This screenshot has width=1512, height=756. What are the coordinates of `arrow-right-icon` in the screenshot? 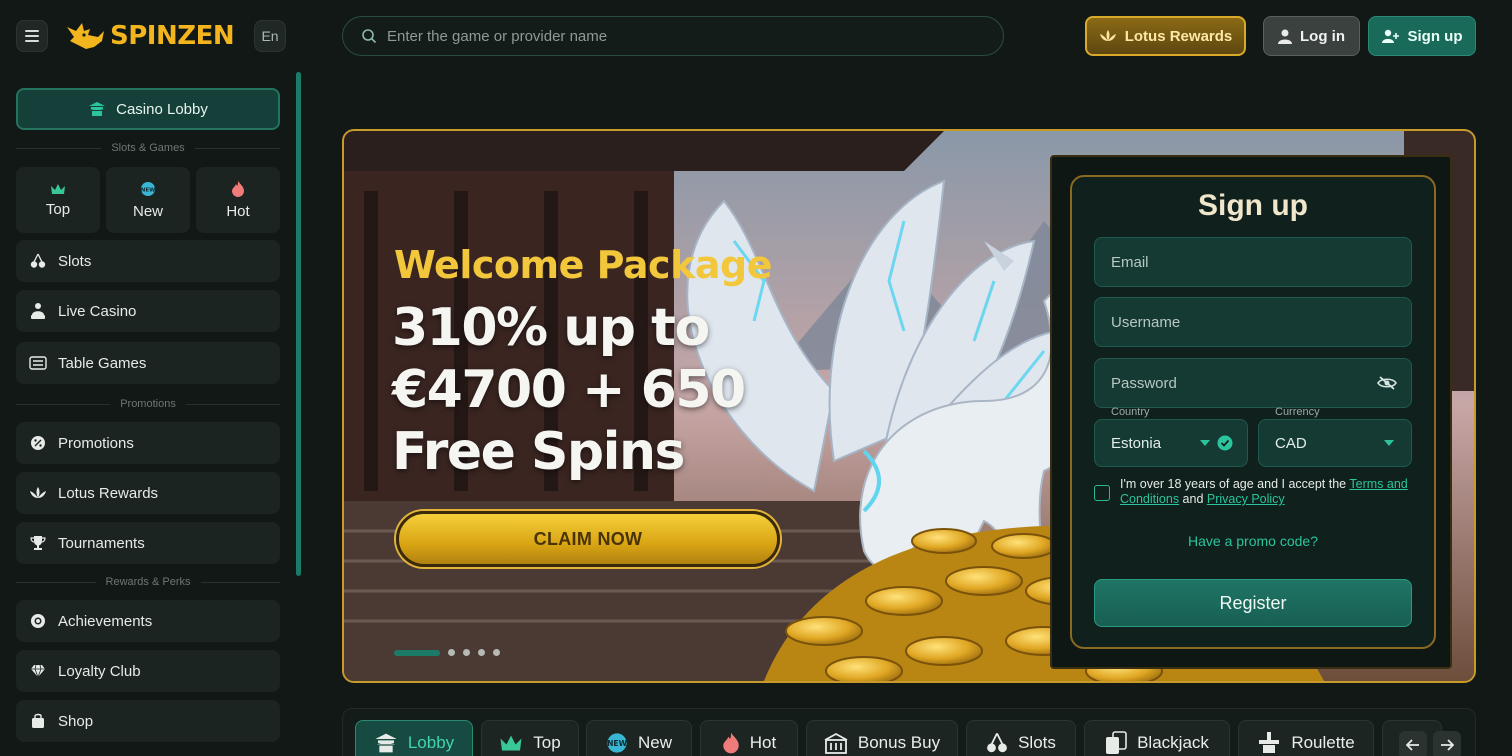 It's located at (1447, 745).